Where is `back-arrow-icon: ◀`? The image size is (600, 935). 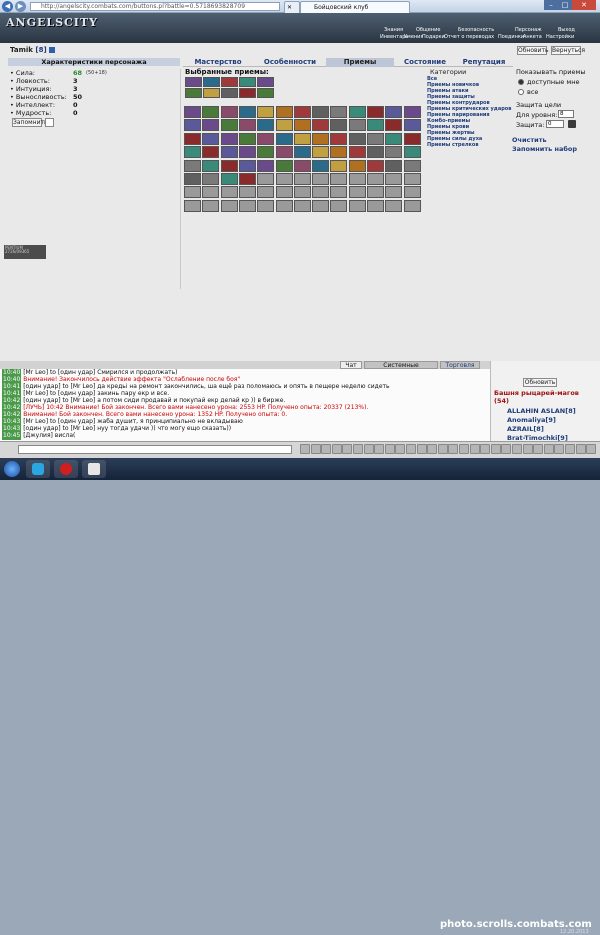 back-arrow-icon: ◀ is located at coordinates (7, 6).